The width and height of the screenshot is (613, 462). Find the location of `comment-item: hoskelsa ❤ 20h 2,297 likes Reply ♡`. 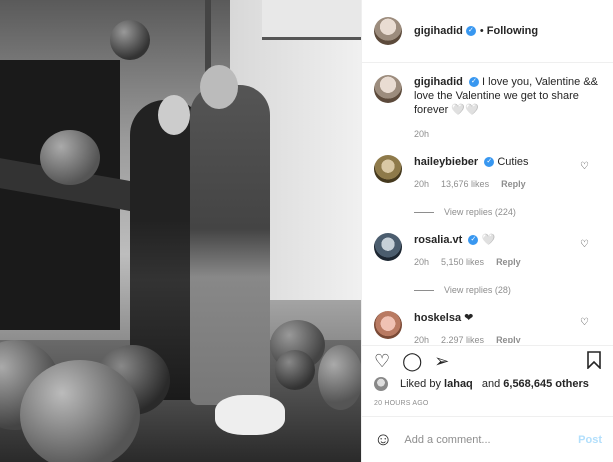

comment-item: hoskelsa ❤ 20h 2,297 likes Reply ♡ is located at coordinates (487, 327).